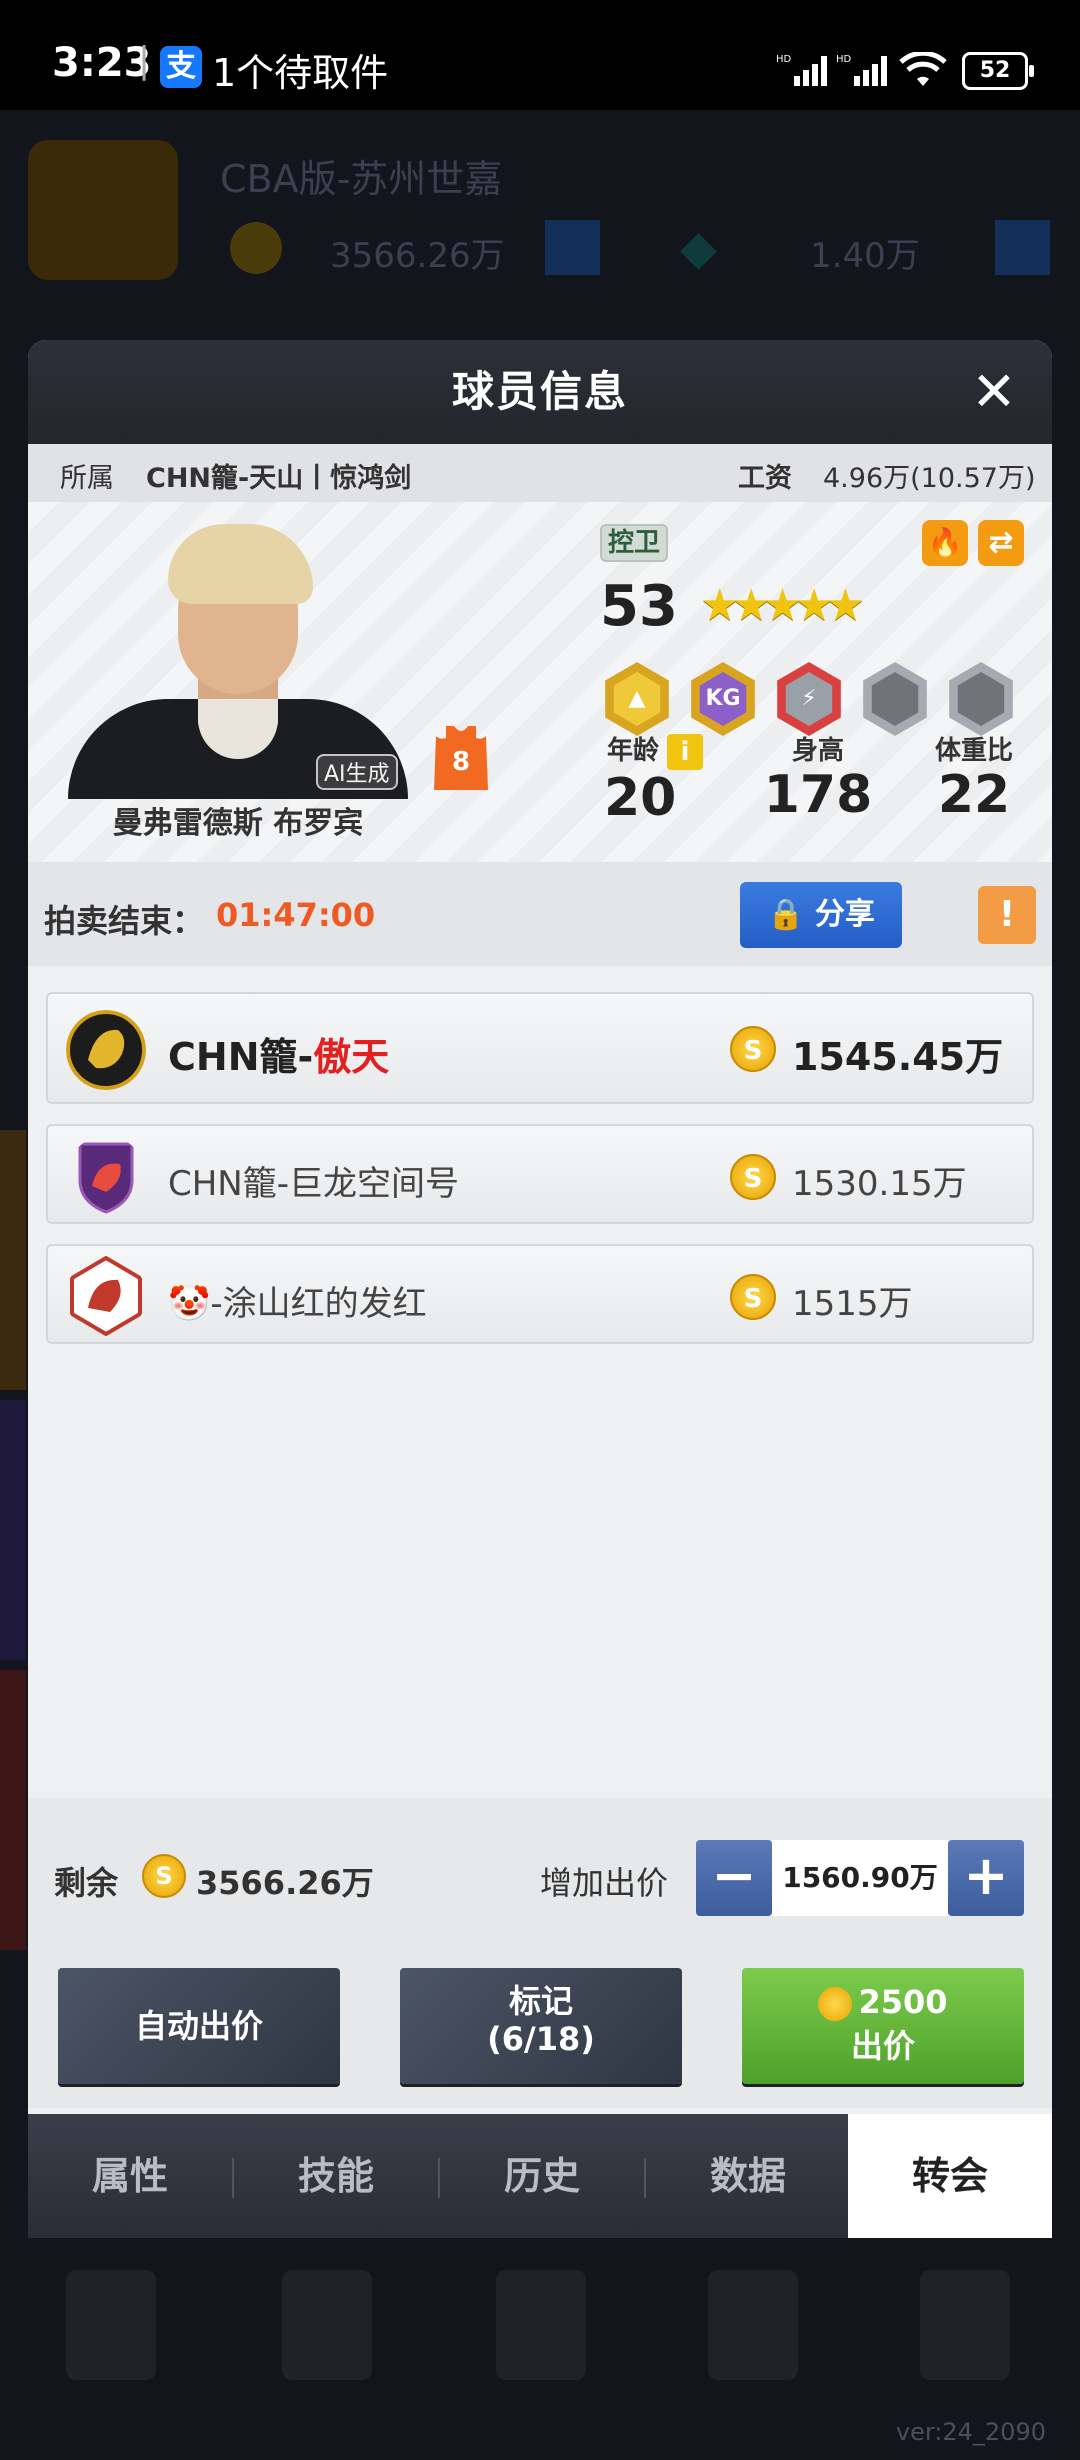  I want to click on close-icon: ✕, so click(994, 392).